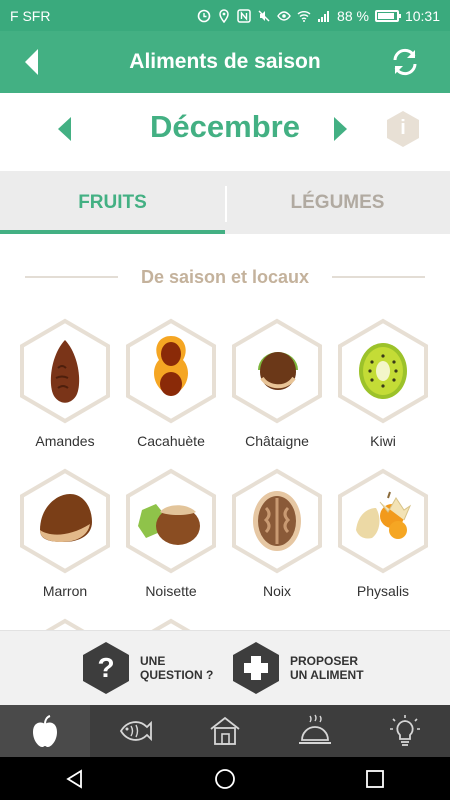 The image size is (450, 800). What do you see at coordinates (284, 15) in the screenshot?
I see `eye-icon` at bounding box center [284, 15].